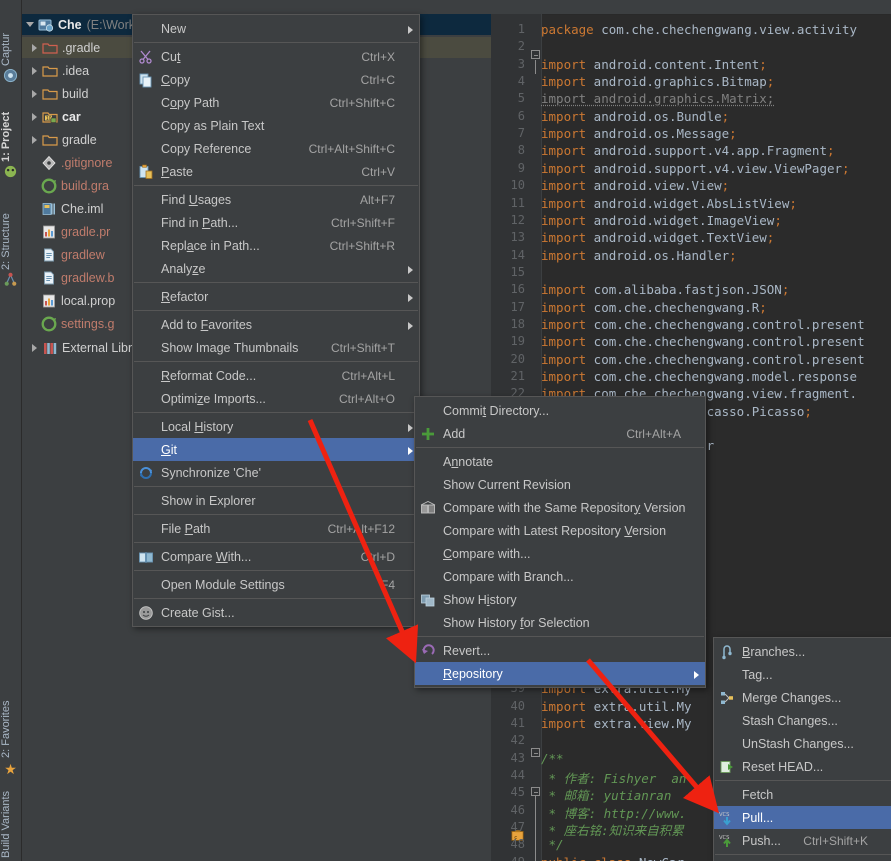 The width and height of the screenshot is (891, 861). I want to click on git-menu-item-show-history-for-selection: Show History for Selection, so click(560, 622).